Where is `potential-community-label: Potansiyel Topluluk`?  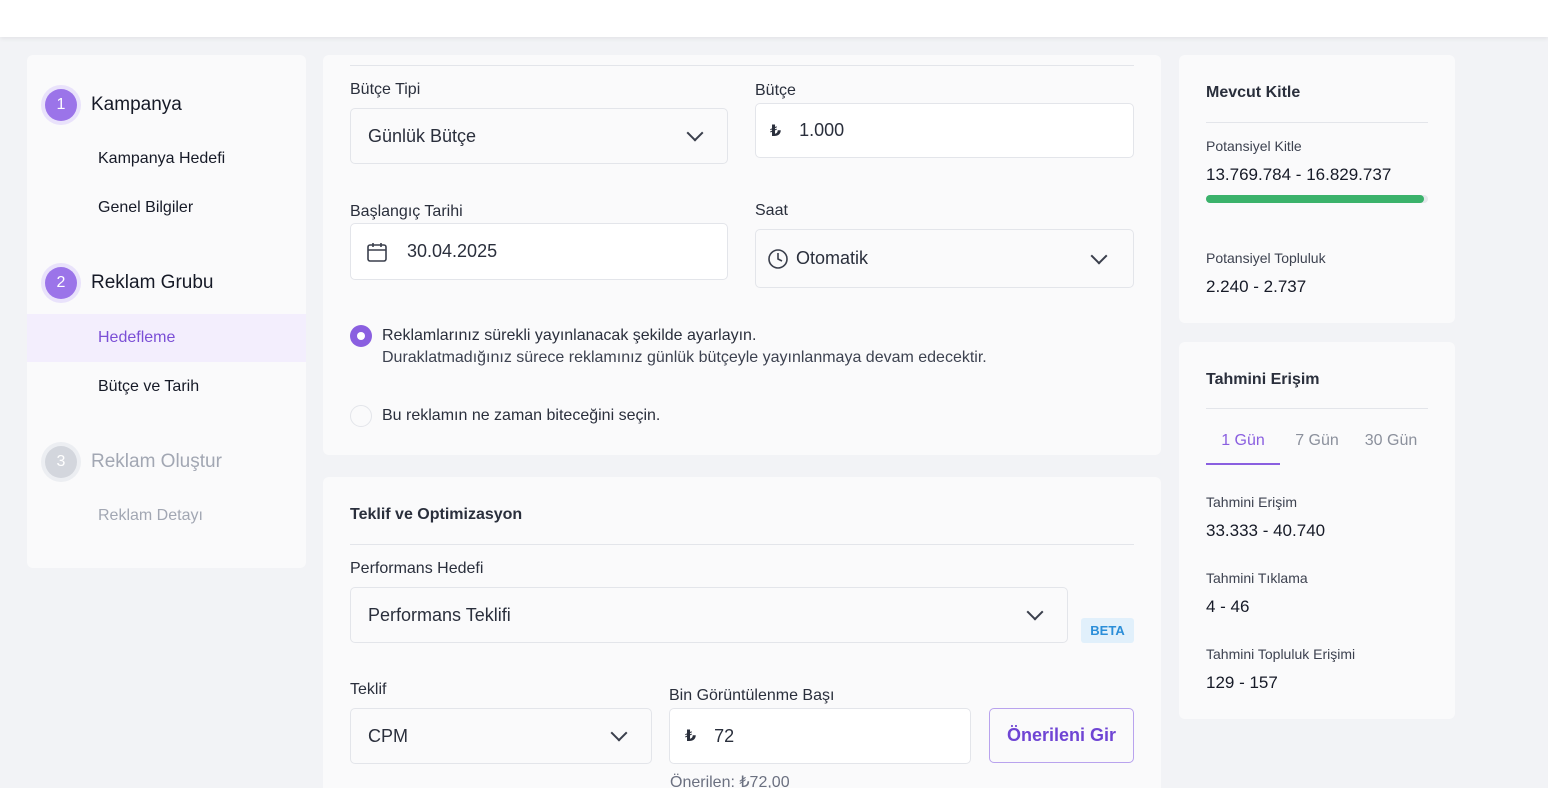 potential-community-label: Potansiyel Topluluk is located at coordinates (1266, 258).